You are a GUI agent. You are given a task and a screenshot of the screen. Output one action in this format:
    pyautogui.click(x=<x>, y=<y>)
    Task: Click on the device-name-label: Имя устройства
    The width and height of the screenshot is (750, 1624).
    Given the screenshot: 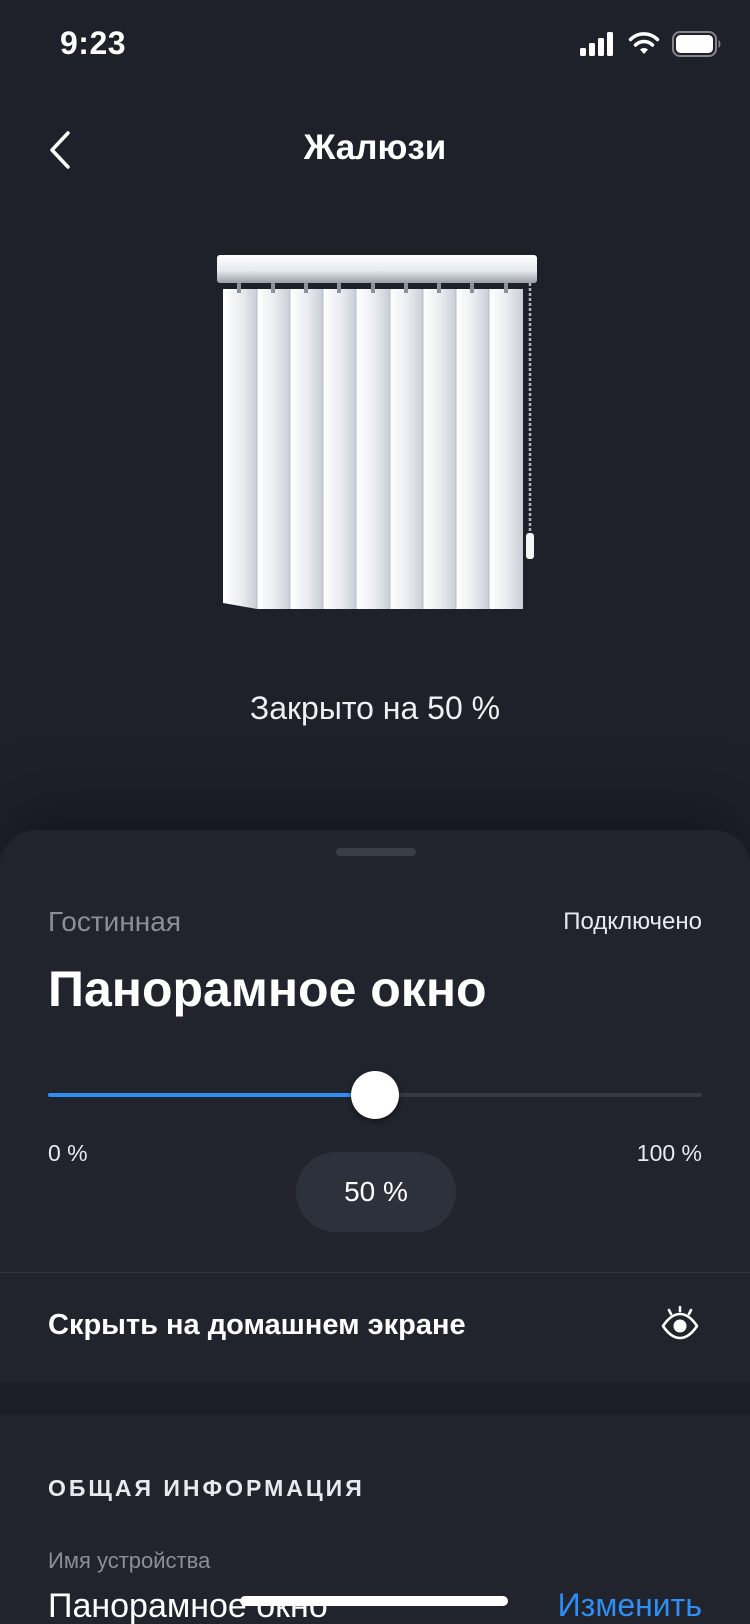 What is the action you would take?
    pyautogui.click(x=129, y=1560)
    